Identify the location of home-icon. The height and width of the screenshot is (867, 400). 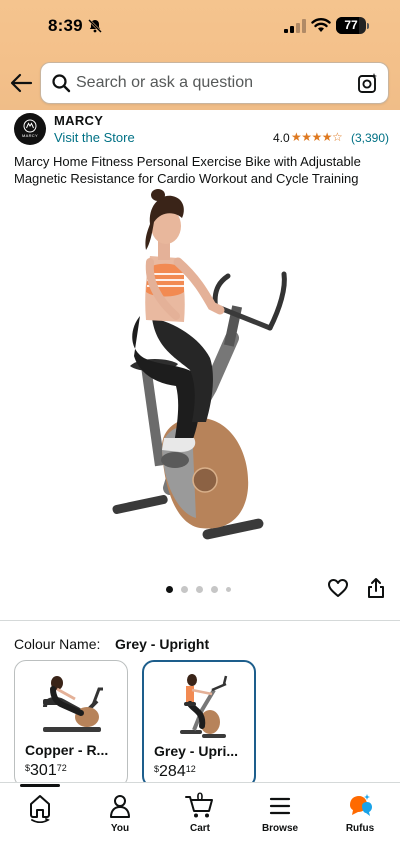
(40, 809).